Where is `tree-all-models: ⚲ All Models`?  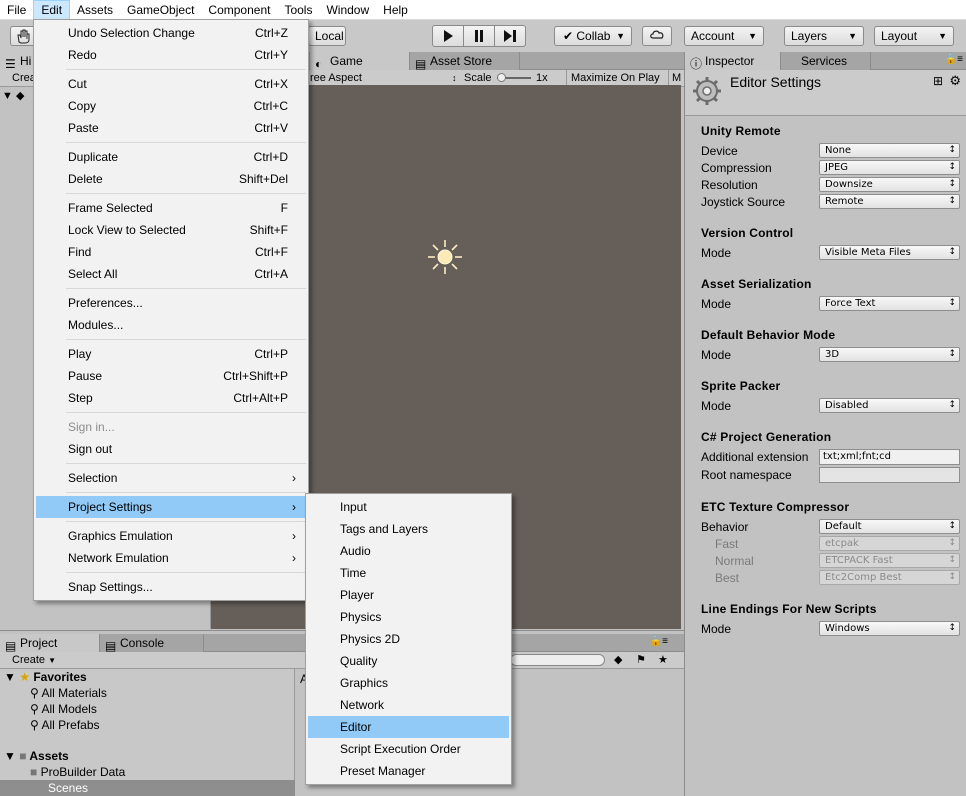 tree-all-models: ⚲ All Models is located at coordinates (63, 709).